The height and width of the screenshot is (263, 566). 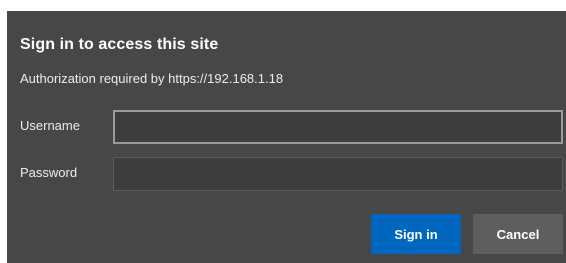 What do you see at coordinates (119, 44) in the screenshot?
I see `dialog-title: Sign in to access this site` at bounding box center [119, 44].